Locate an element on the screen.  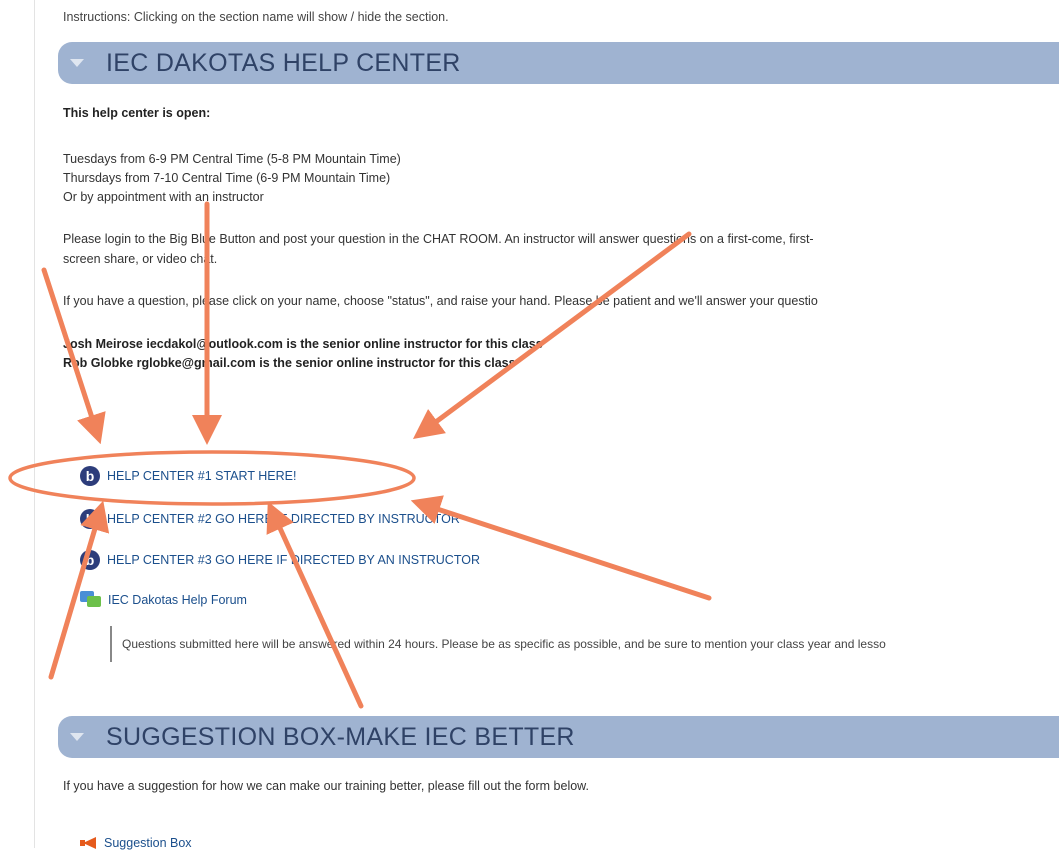
activity-help-center-1: b HELP CENTER #1 START HERE! is located at coordinates (188, 476).